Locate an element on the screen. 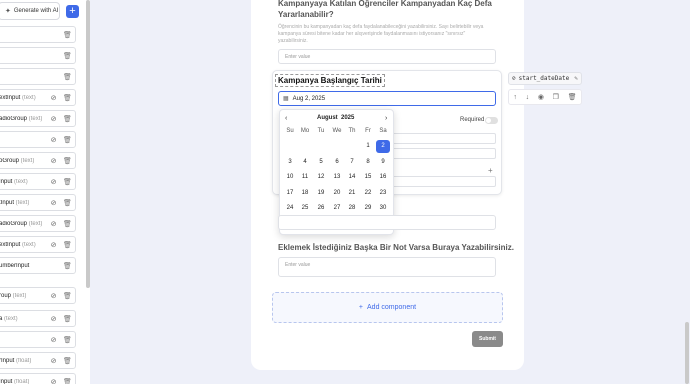  calendar-day: 17 is located at coordinates (290, 193).